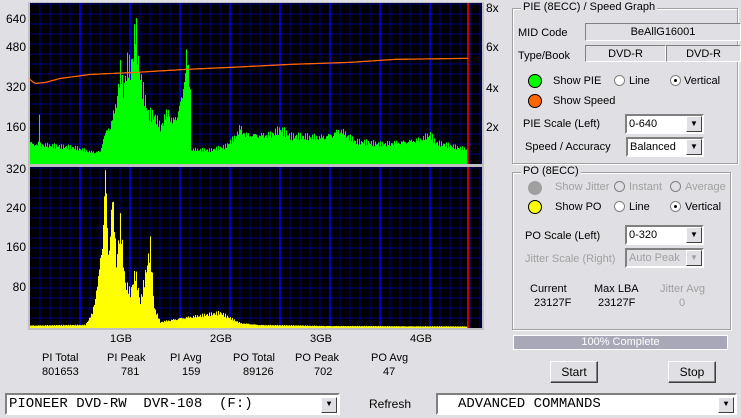 The width and height of the screenshot is (741, 418). I want to click on start-label: Start, so click(574, 372).